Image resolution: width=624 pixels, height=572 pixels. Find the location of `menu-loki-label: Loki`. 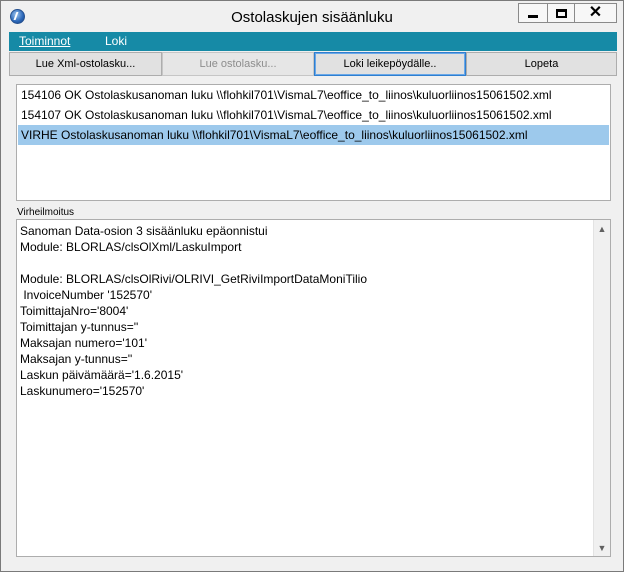

menu-loki-label: Loki is located at coordinates (116, 41).